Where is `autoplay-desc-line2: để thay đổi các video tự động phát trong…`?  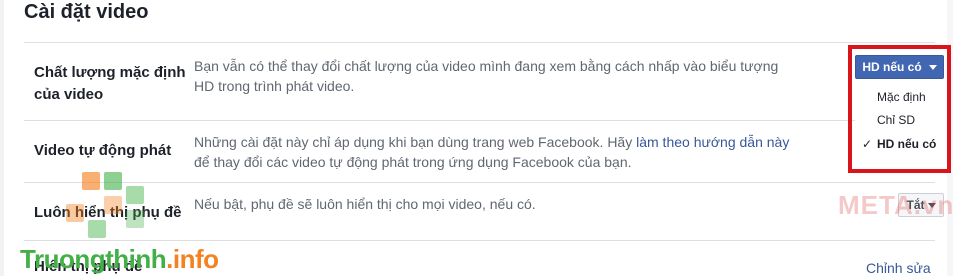
autoplay-desc-line2: để thay đổi các video tự động phát trong… is located at coordinates (413, 162).